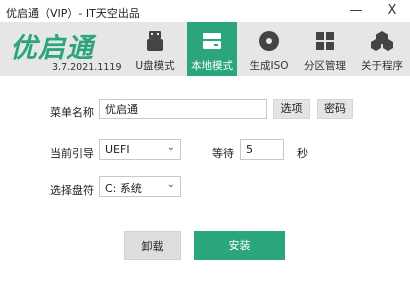 This screenshot has height=282, width=410. What do you see at coordinates (117, 149) in the screenshot?
I see `boot-mode-value: UEFI` at bounding box center [117, 149].